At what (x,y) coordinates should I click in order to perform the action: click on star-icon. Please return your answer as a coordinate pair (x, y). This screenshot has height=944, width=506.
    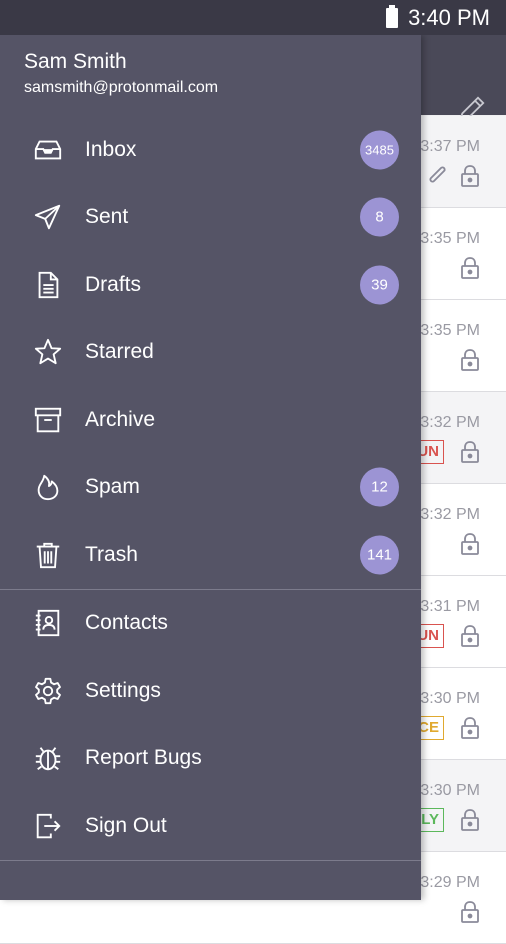
    Looking at the image, I should click on (48, 352).